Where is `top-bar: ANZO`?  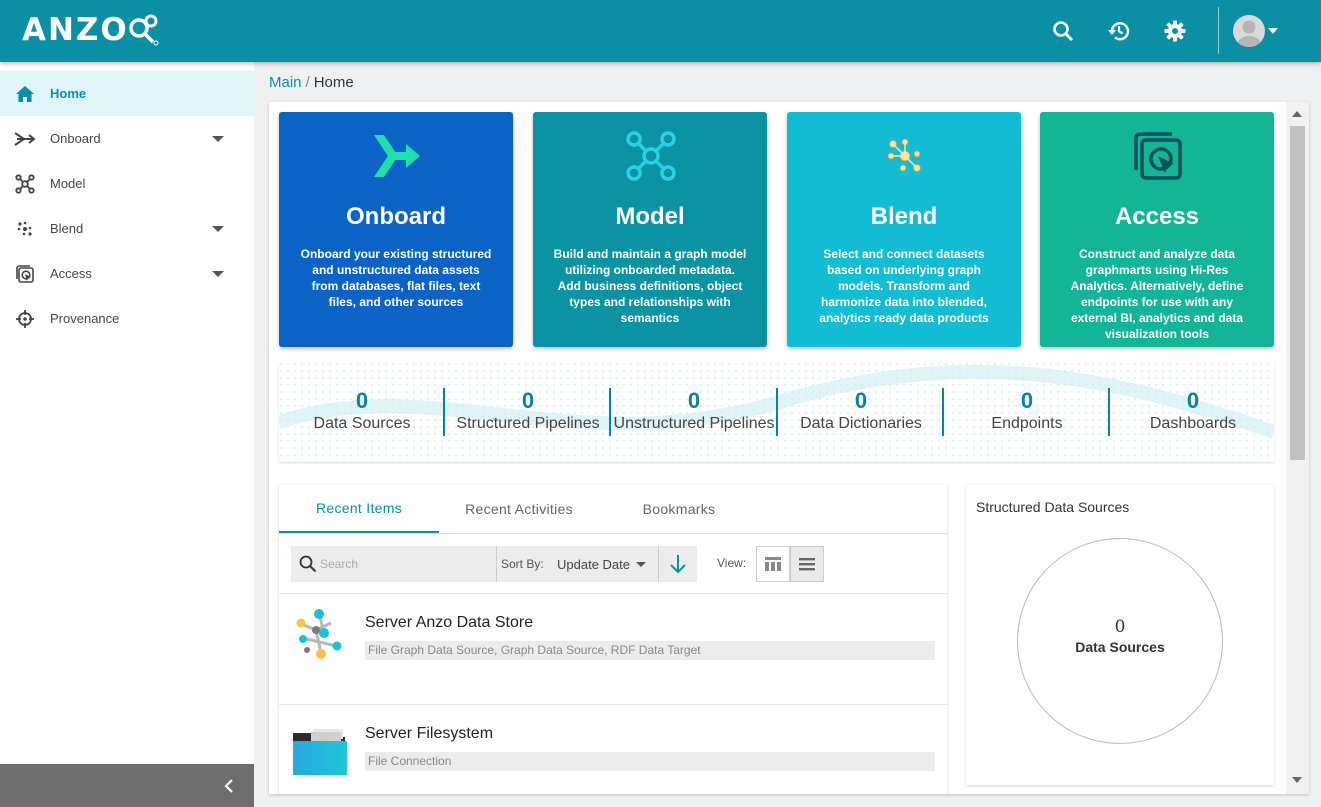 top-bar: ANZO is located at coordinates (660, 31).